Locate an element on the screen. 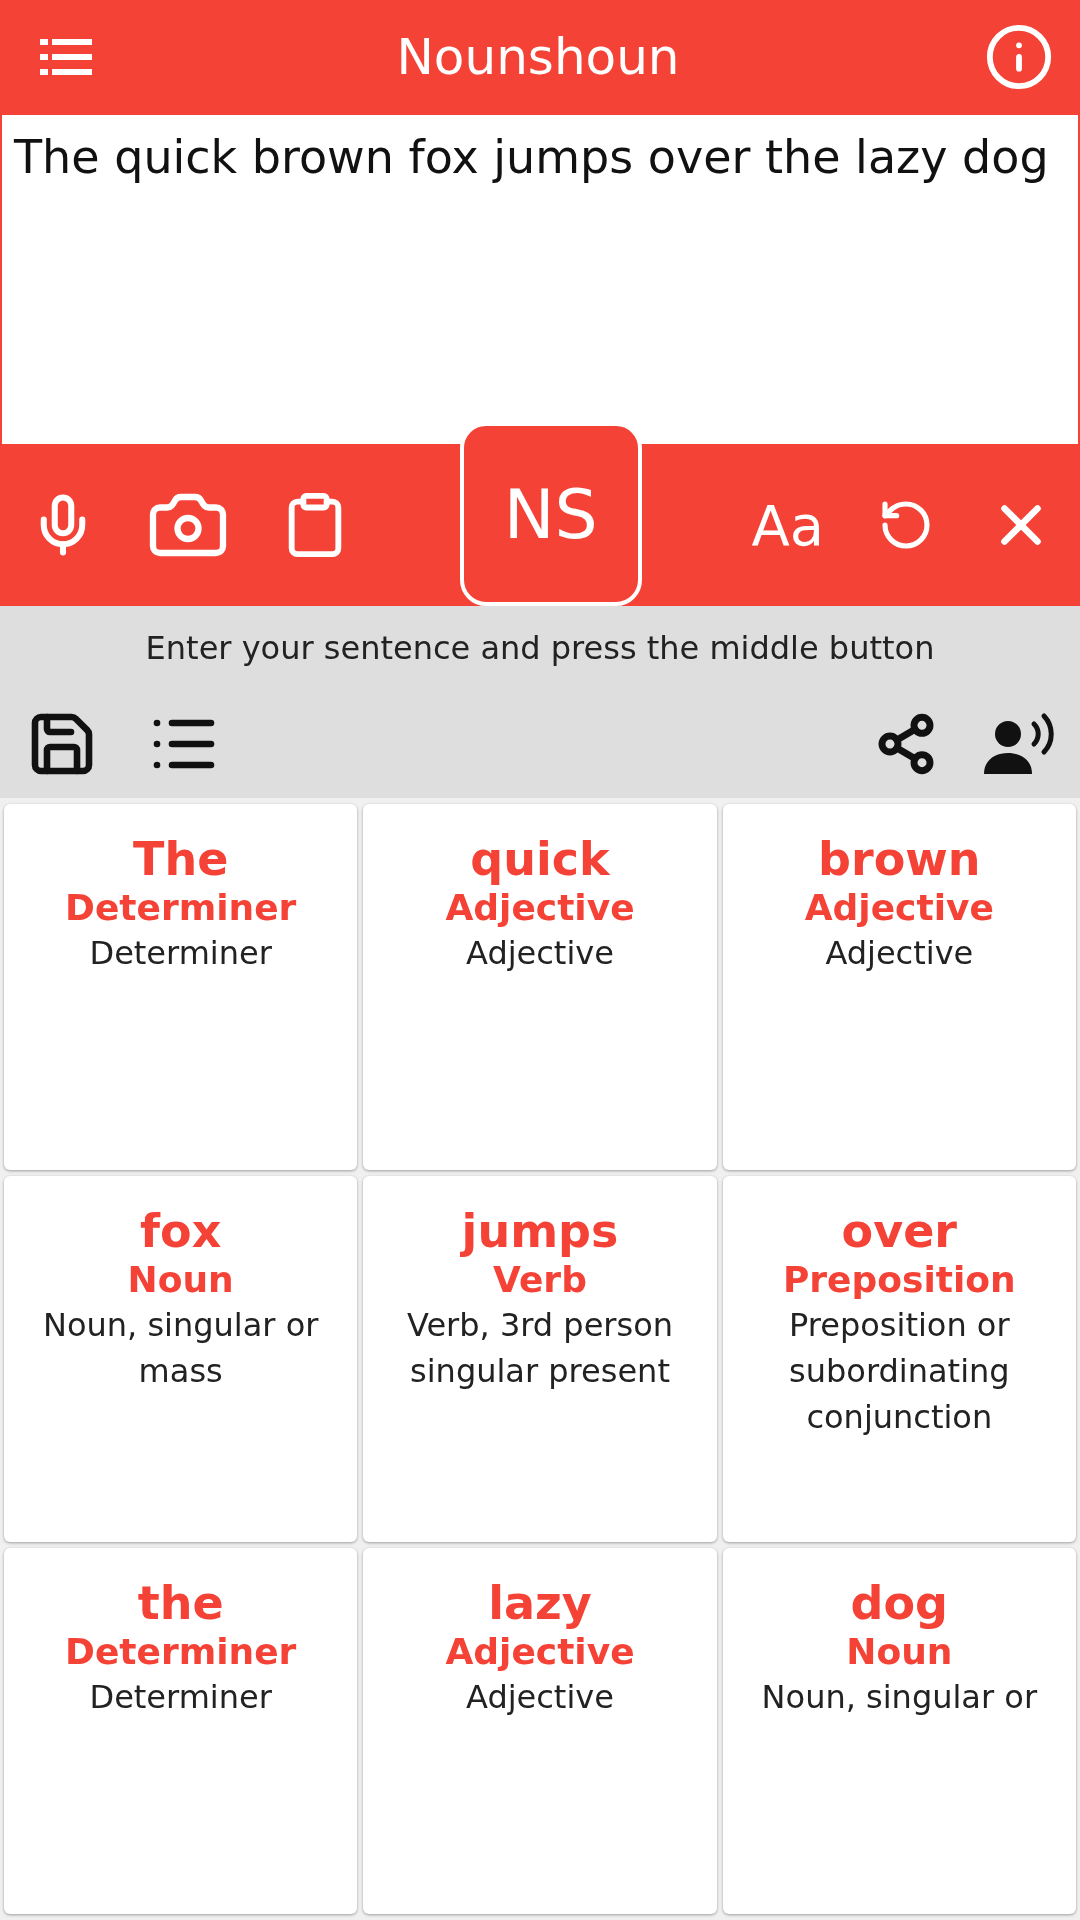 The image size is (1080, 1920). font-size-button: Aa is located at coordinates (787, 525).